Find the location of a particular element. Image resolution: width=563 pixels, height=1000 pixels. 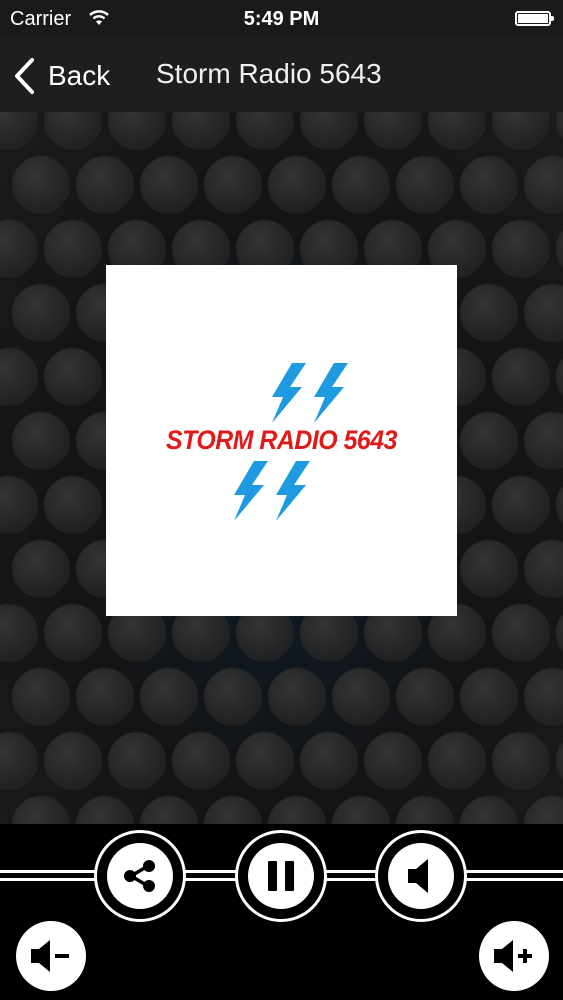

back-label: Back is located at coordinates (79, 75).